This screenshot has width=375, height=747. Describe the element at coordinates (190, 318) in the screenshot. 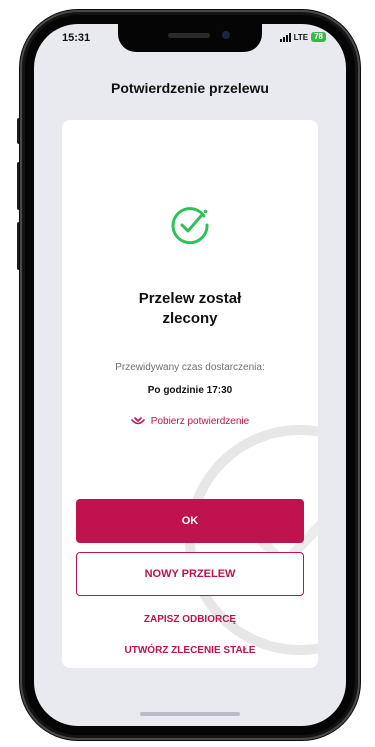

I see `confirmation-title-line2: zlecony` at that location.